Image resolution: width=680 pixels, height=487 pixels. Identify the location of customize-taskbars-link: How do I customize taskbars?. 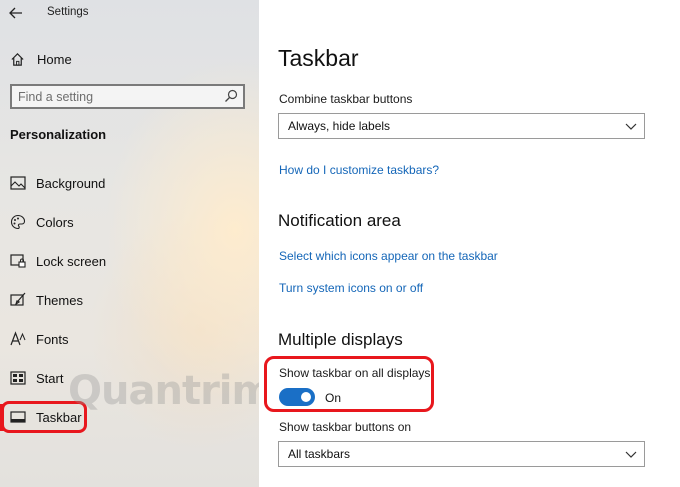
(359, 170).